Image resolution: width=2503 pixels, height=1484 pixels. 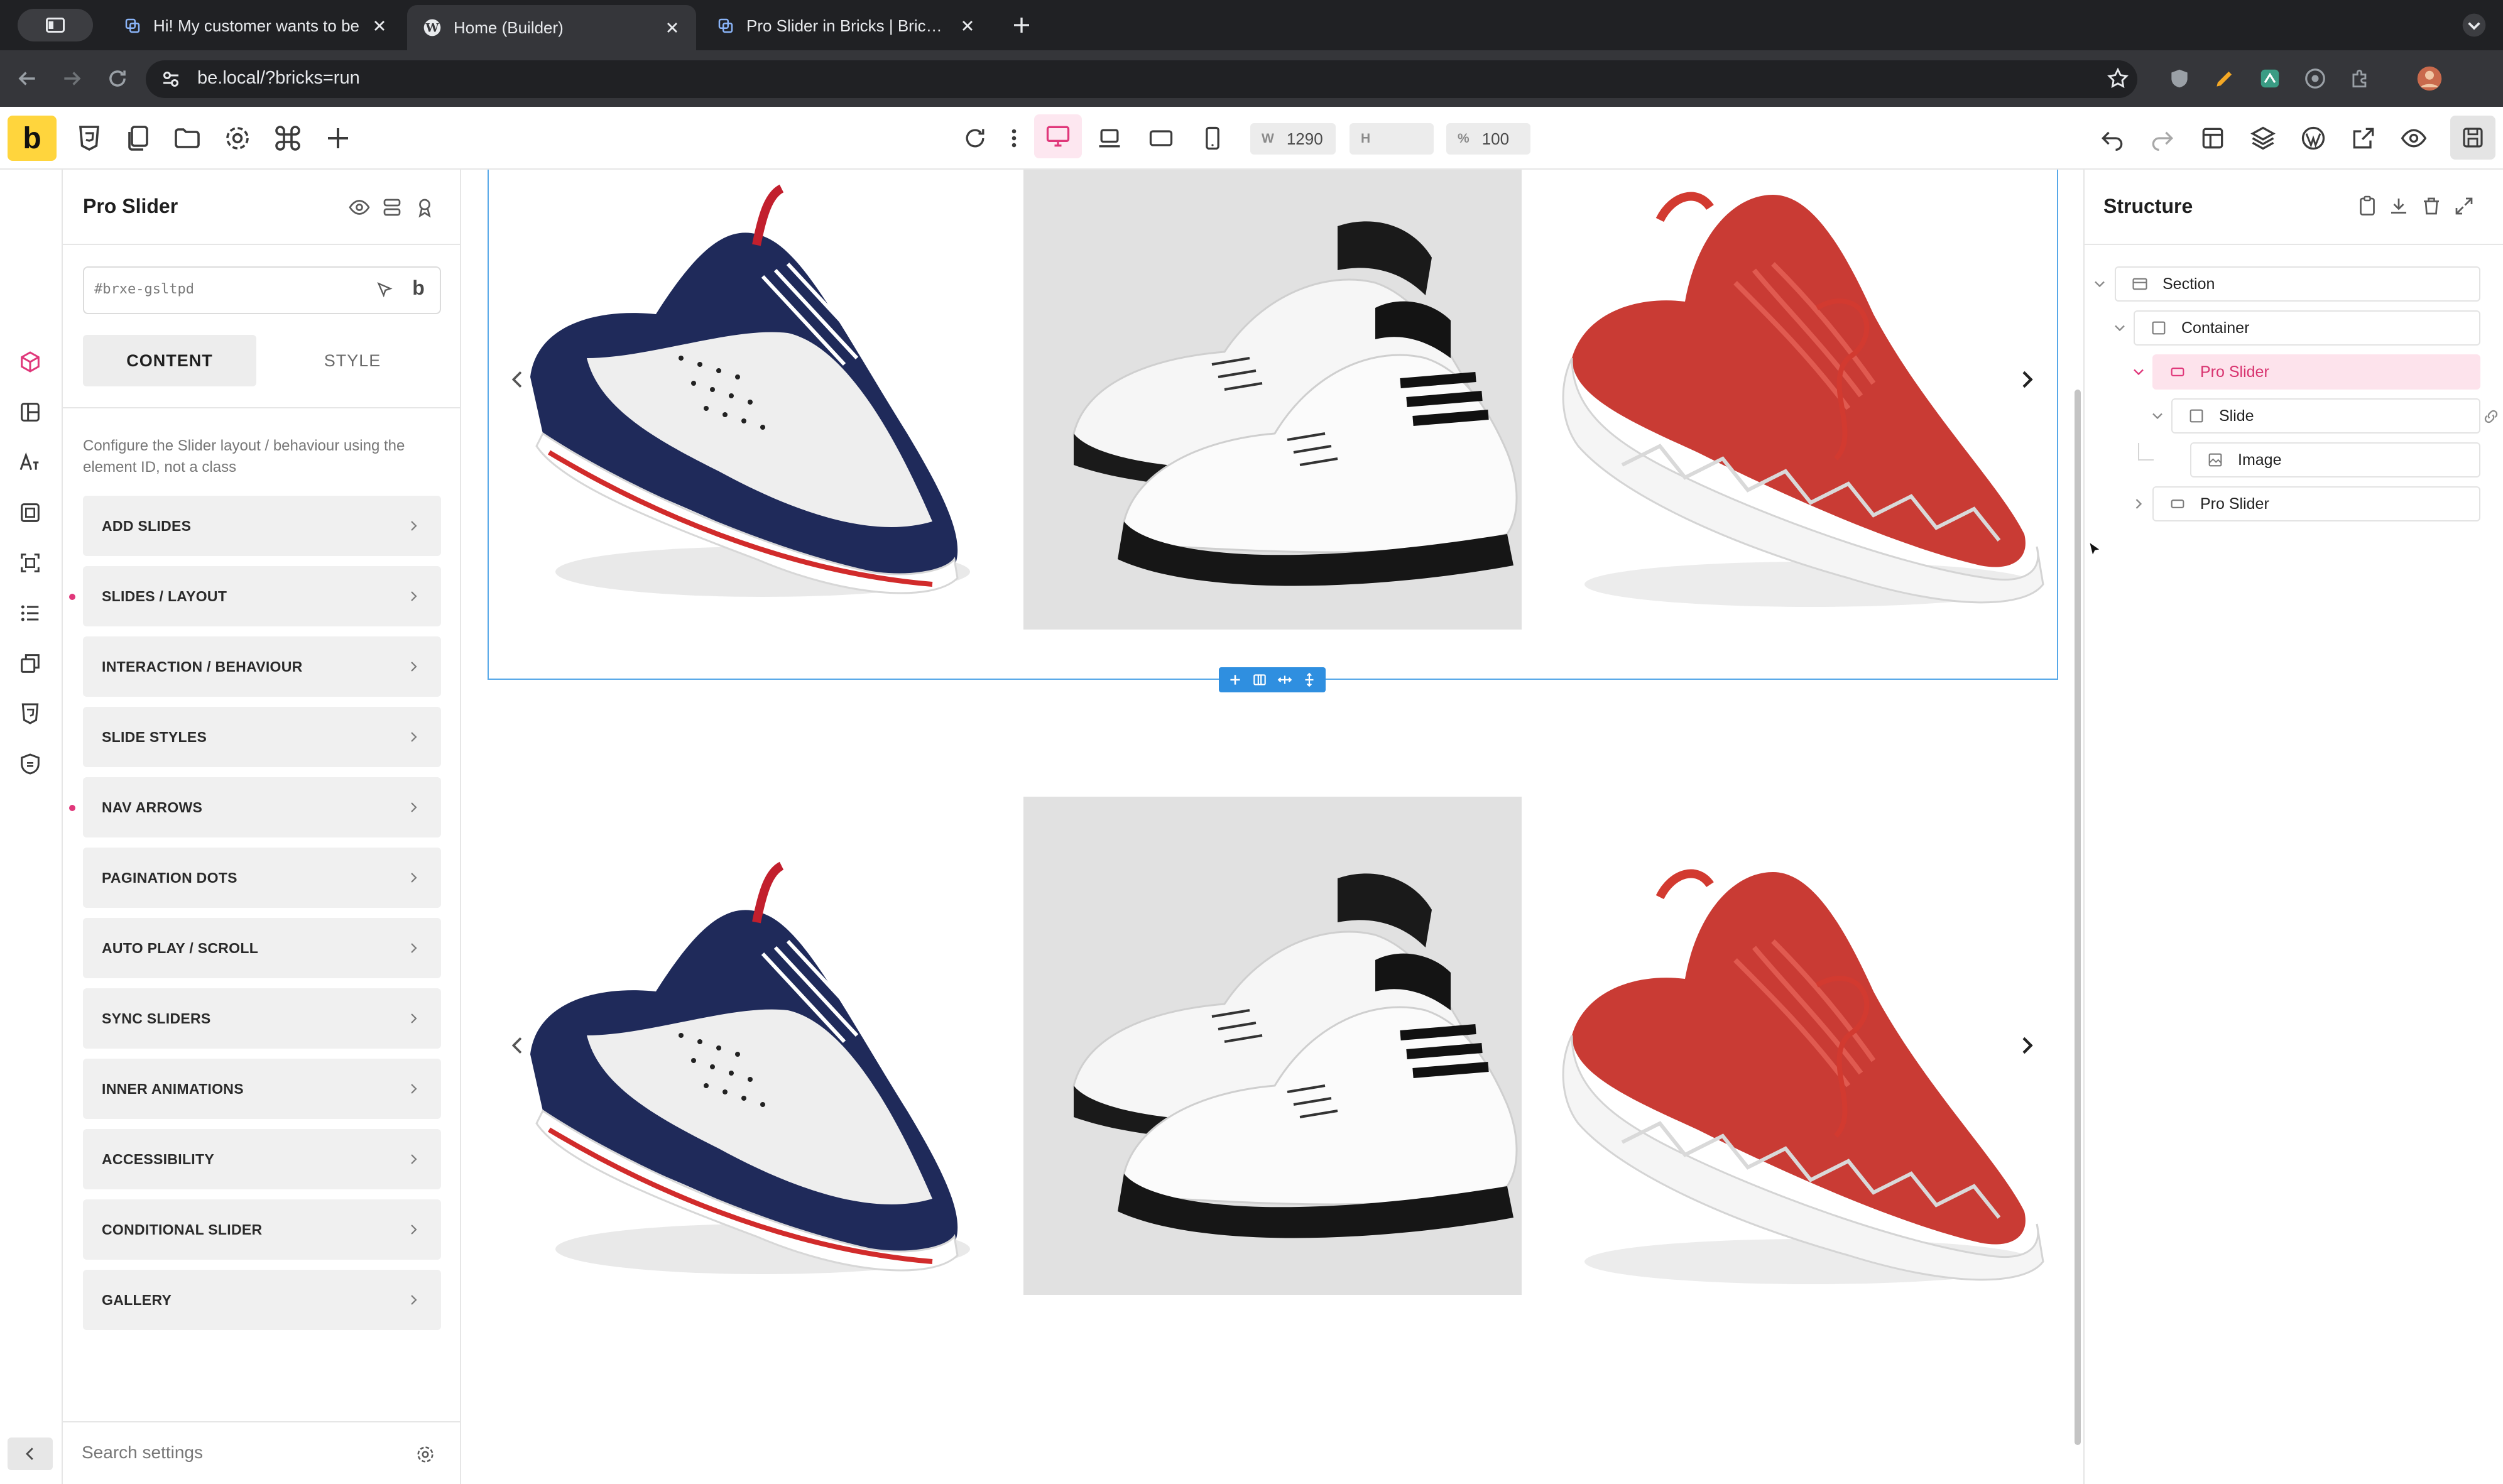 I want to click on preview-eye-icon, so click(x=2414, y=138).